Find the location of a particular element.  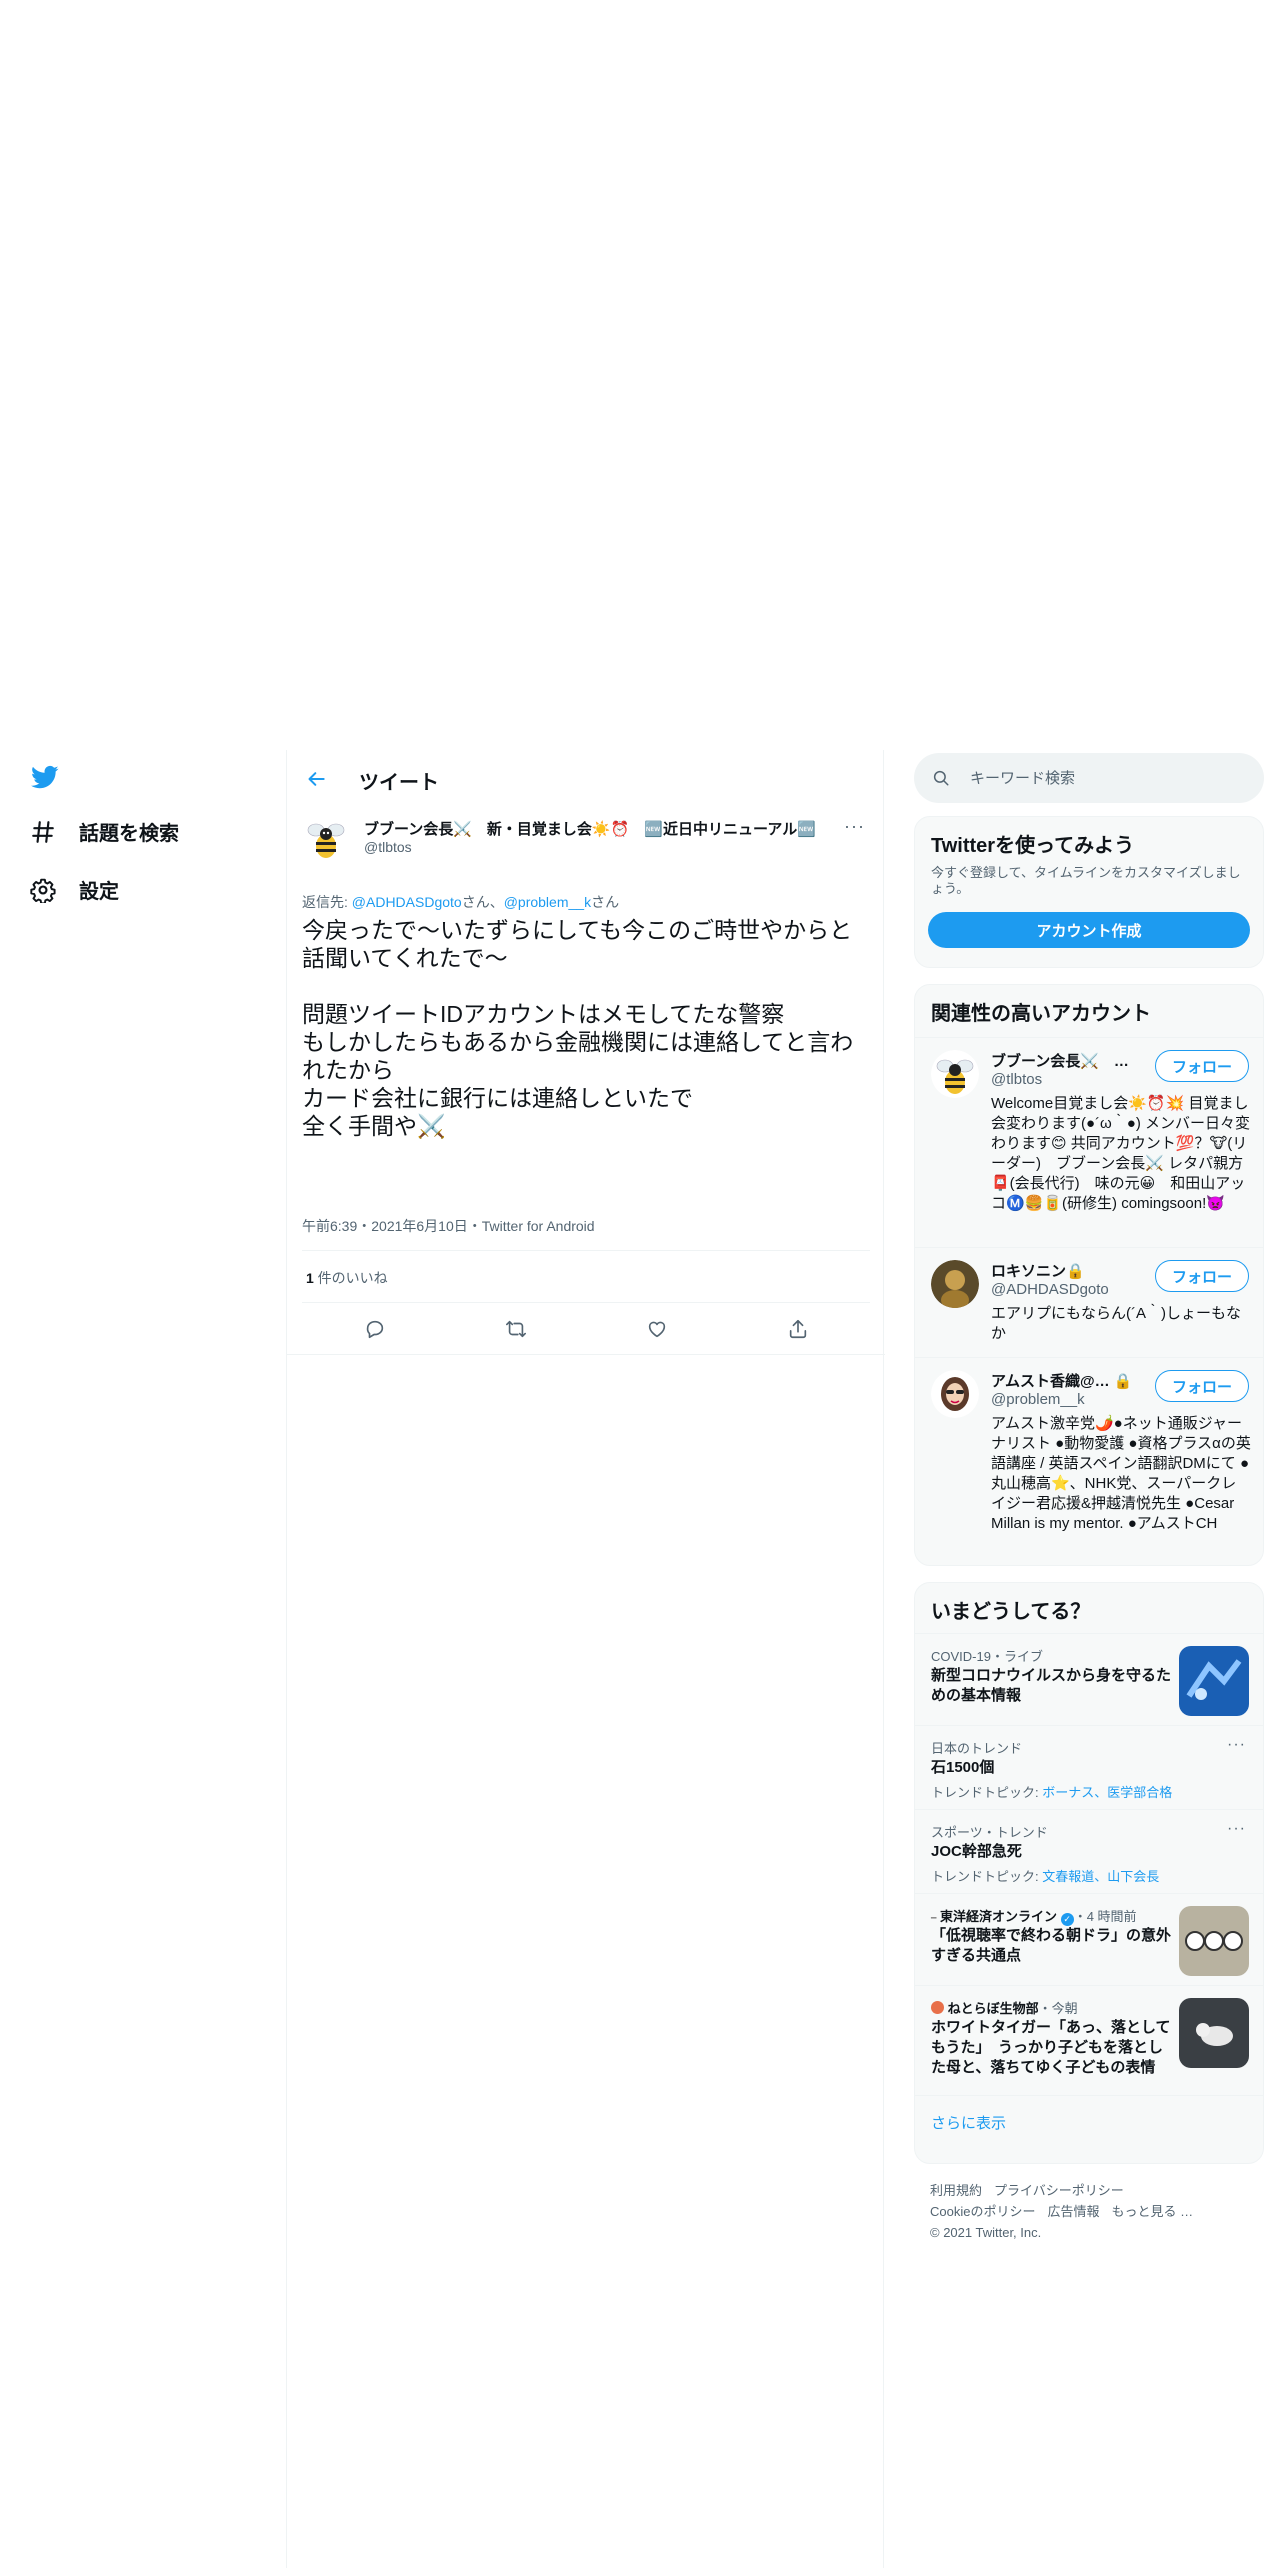

trend-title: 新型コロナウイルスから身を守るための基本情報 is located at coordinates (1051, 1685).